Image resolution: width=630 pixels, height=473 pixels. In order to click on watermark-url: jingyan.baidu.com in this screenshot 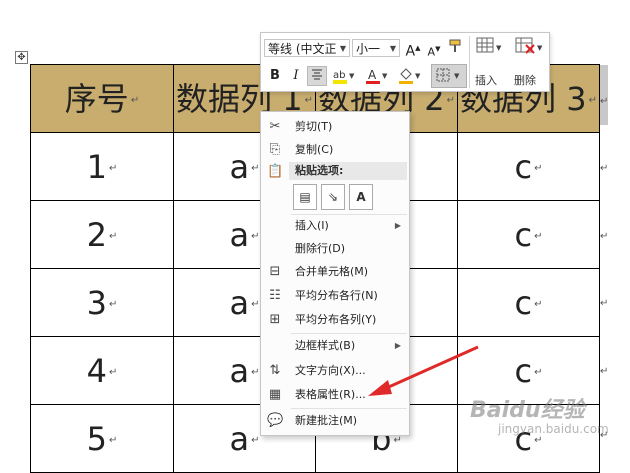, I will do `click(553, 429)`.